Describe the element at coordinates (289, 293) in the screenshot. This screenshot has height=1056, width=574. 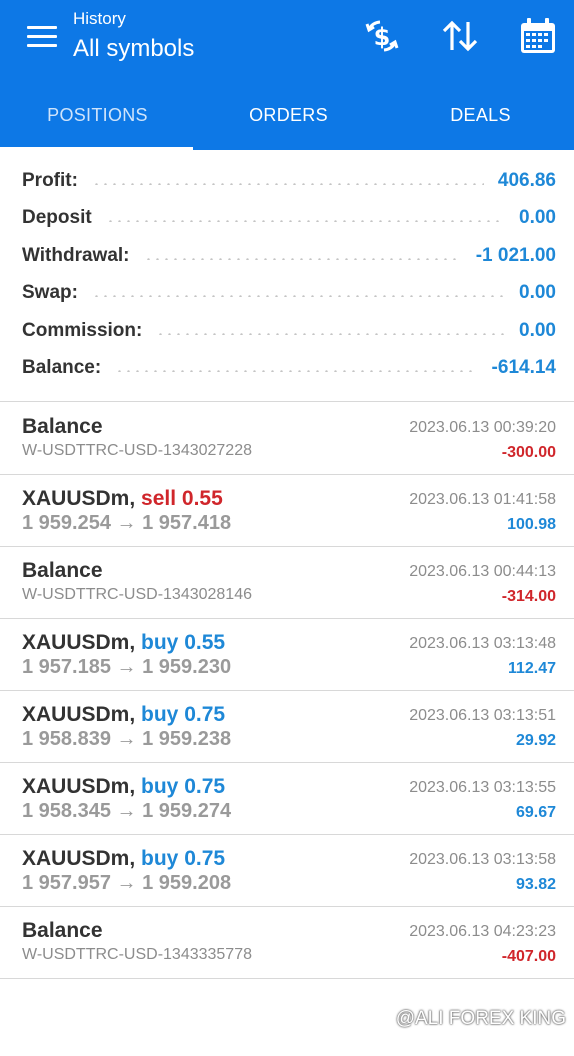
I see `summary-swap: Swap: 0.00` at that location.